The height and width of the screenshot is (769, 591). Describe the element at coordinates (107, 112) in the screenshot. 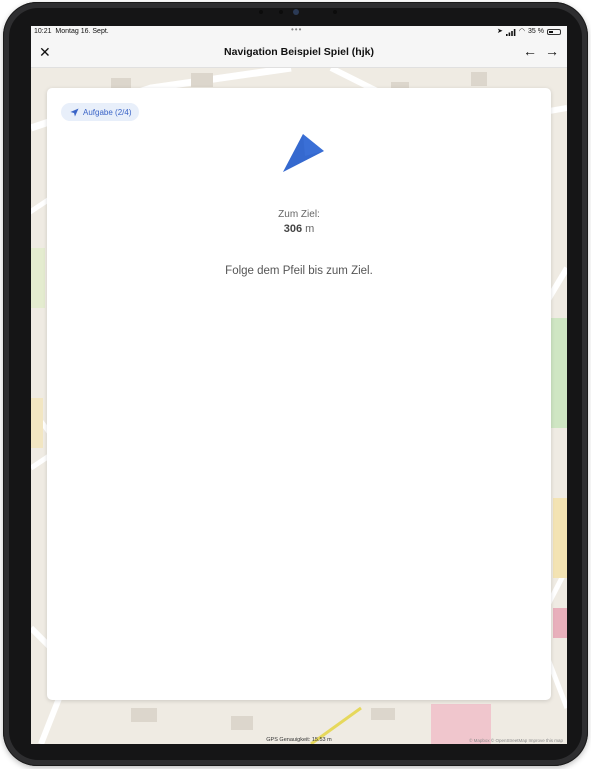

I see `task-badge-label: Aufgabe (2/4)` at that location.